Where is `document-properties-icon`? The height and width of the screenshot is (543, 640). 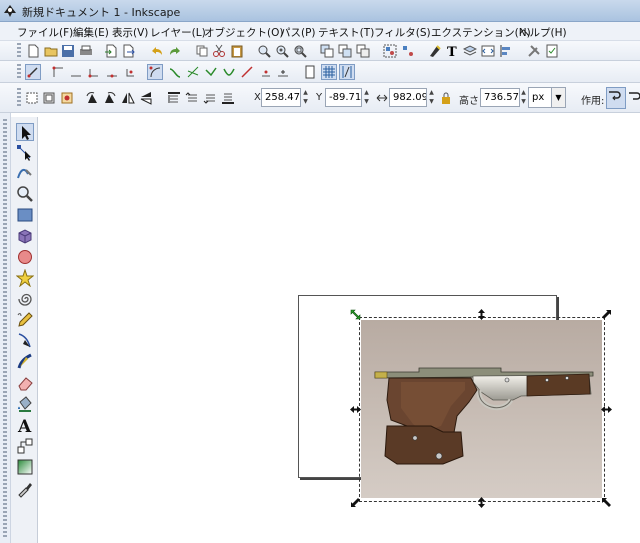
document-properties-icon is located at coordinates (552, 51).